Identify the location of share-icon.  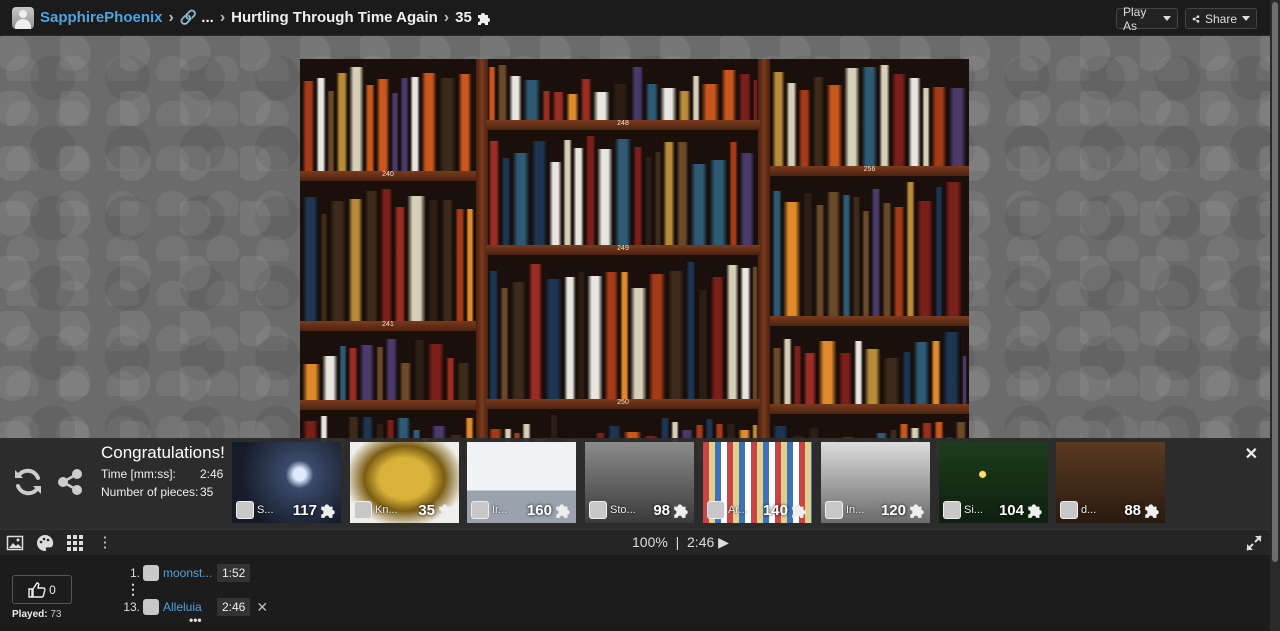
(70, 482).